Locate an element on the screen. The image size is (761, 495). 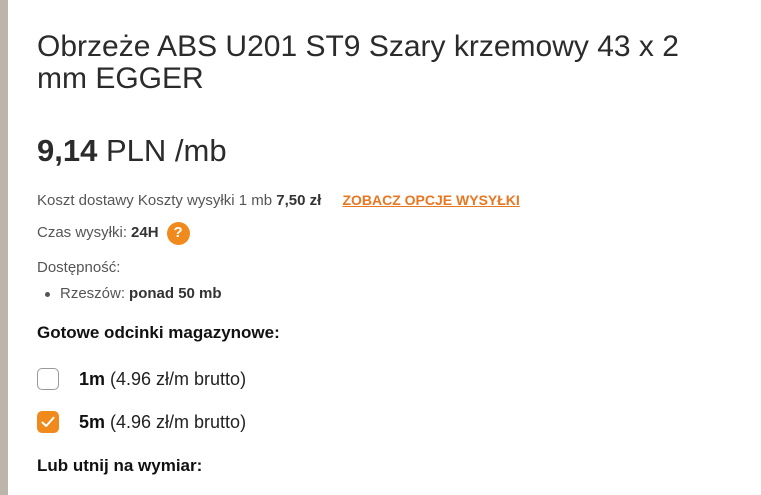
dispatch-time-label: Czas wysyłki: is located at coordinates (82, 232).